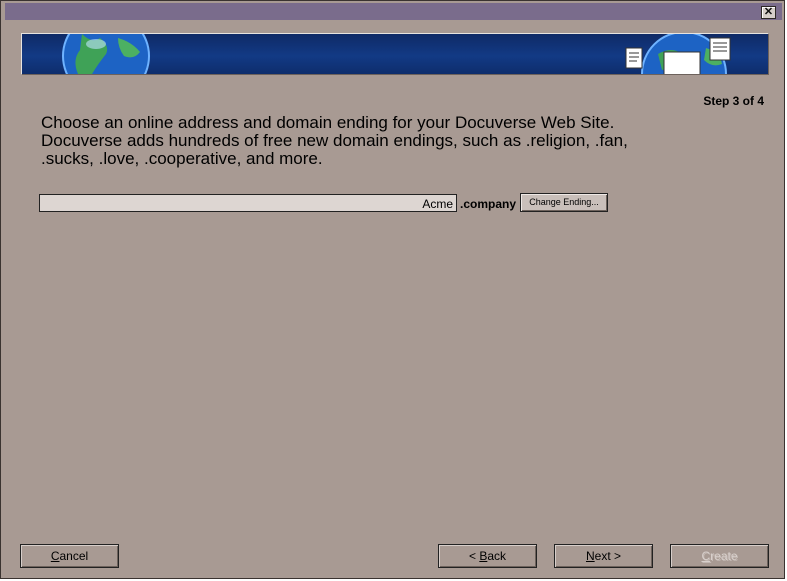 The height and width of the screenshot is (581, 787). I want to click on cancel-label: ancel, so click(74, 556).